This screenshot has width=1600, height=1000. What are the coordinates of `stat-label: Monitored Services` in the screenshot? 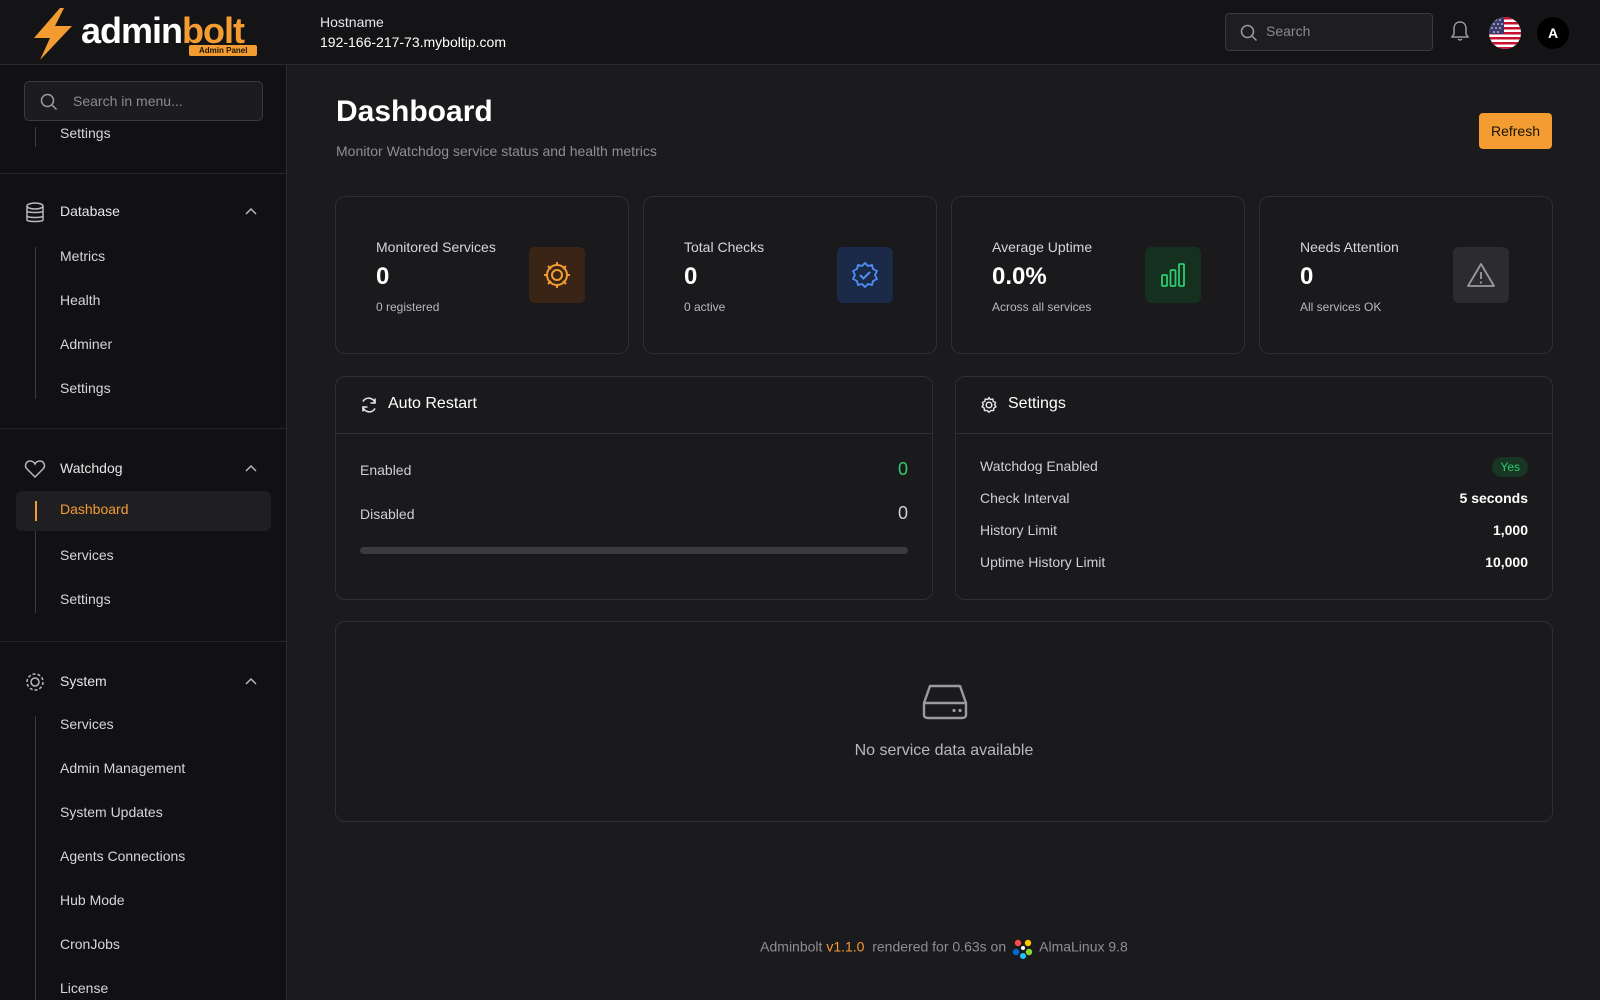 It's located at (436, 247).